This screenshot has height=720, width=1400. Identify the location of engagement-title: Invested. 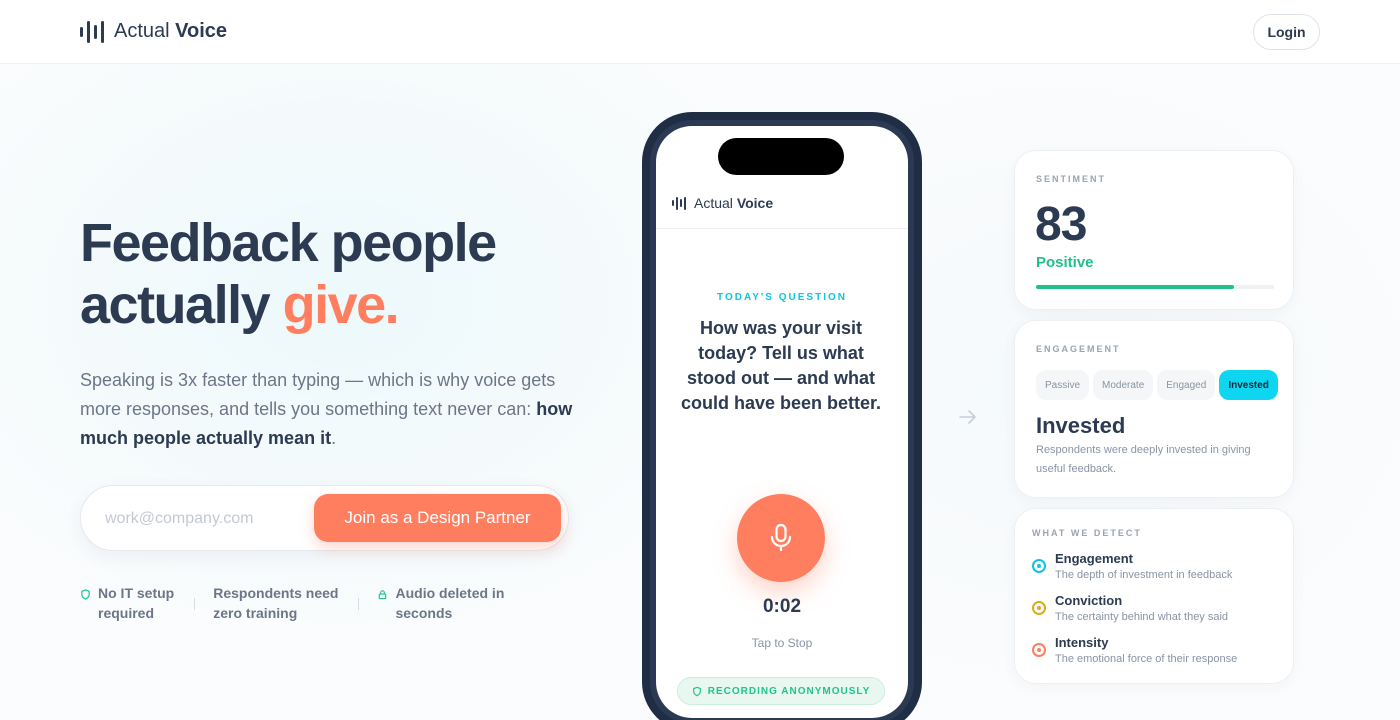
(1081, 425).